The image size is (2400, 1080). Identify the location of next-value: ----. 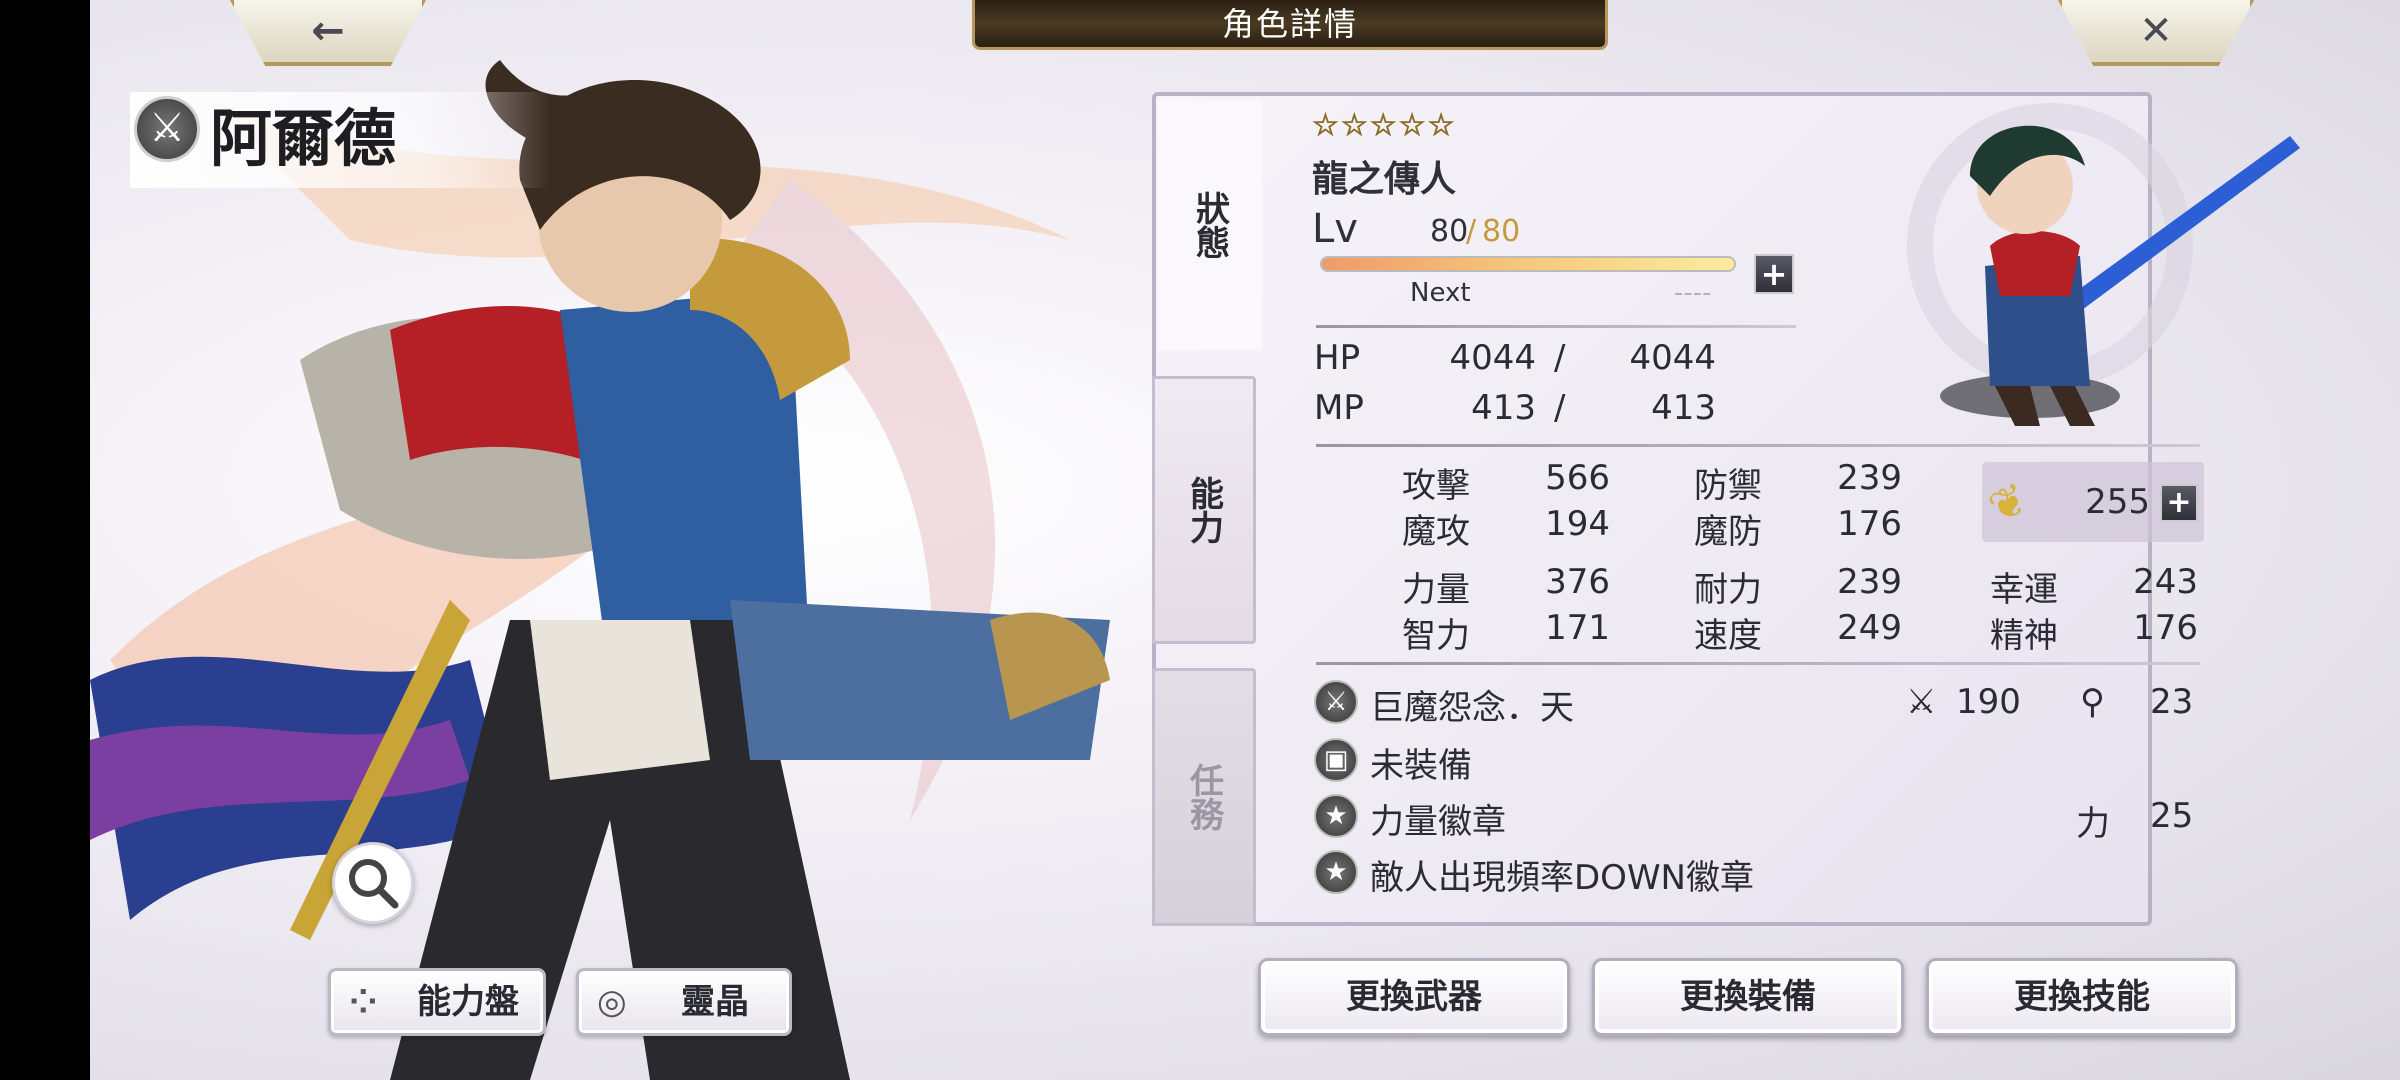
(1693, 293).